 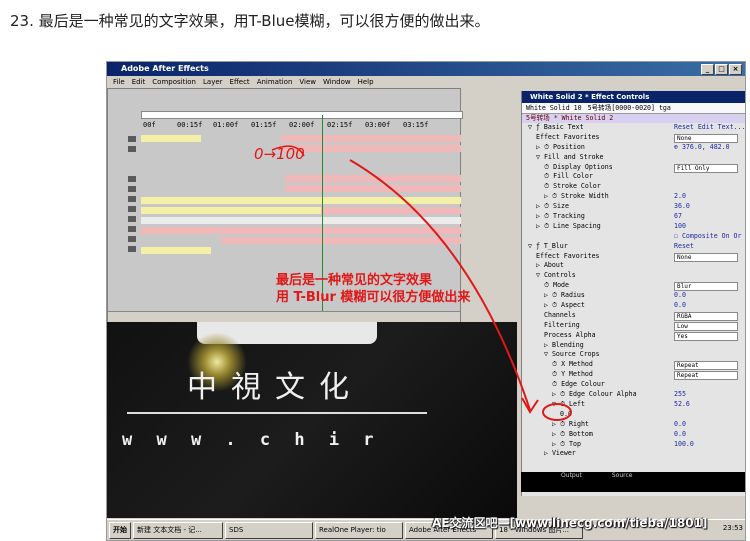 What do you see at coordinates (337, 82) in the screenshot?
I see `menu-window: Window` at bounding box center [337, 82].